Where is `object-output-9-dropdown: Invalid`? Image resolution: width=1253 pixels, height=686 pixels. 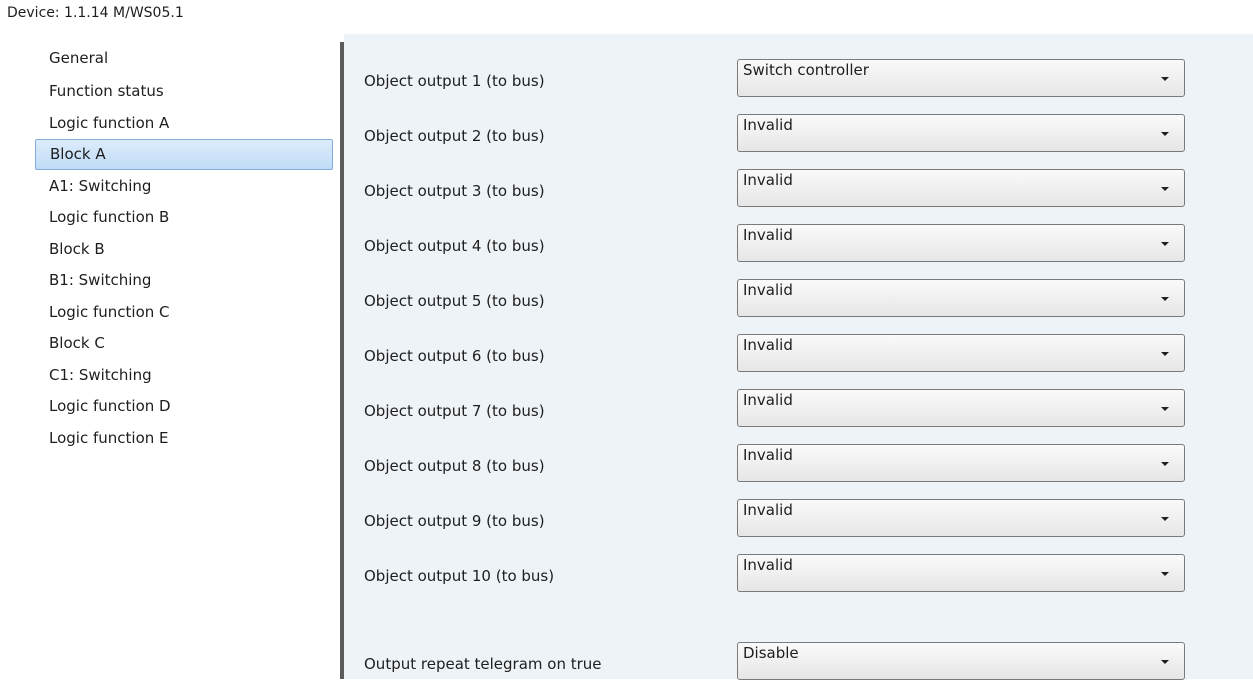
object-output-9-dropdown: Invalid is located at coordinates (961, 518).